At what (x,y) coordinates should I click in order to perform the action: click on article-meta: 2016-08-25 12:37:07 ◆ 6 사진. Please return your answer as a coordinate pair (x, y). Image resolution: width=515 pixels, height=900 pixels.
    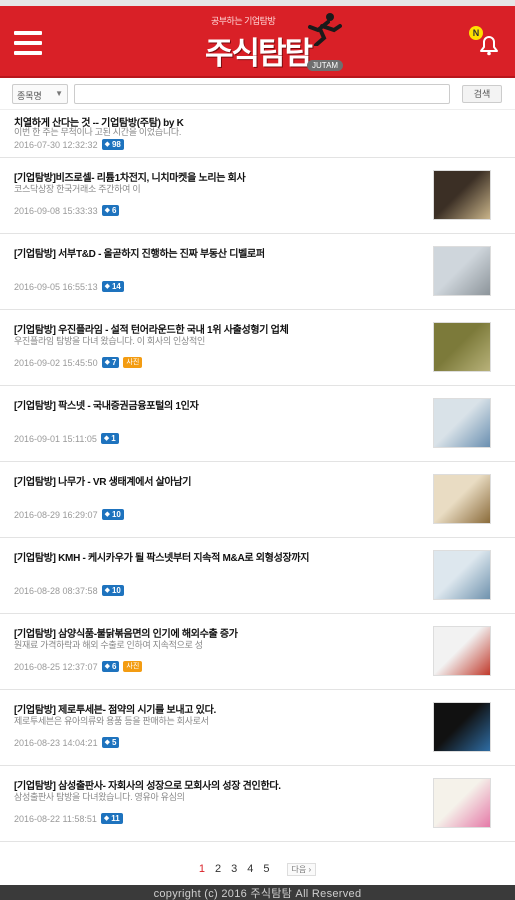
    Looking at the image, I should click on (78, 666).